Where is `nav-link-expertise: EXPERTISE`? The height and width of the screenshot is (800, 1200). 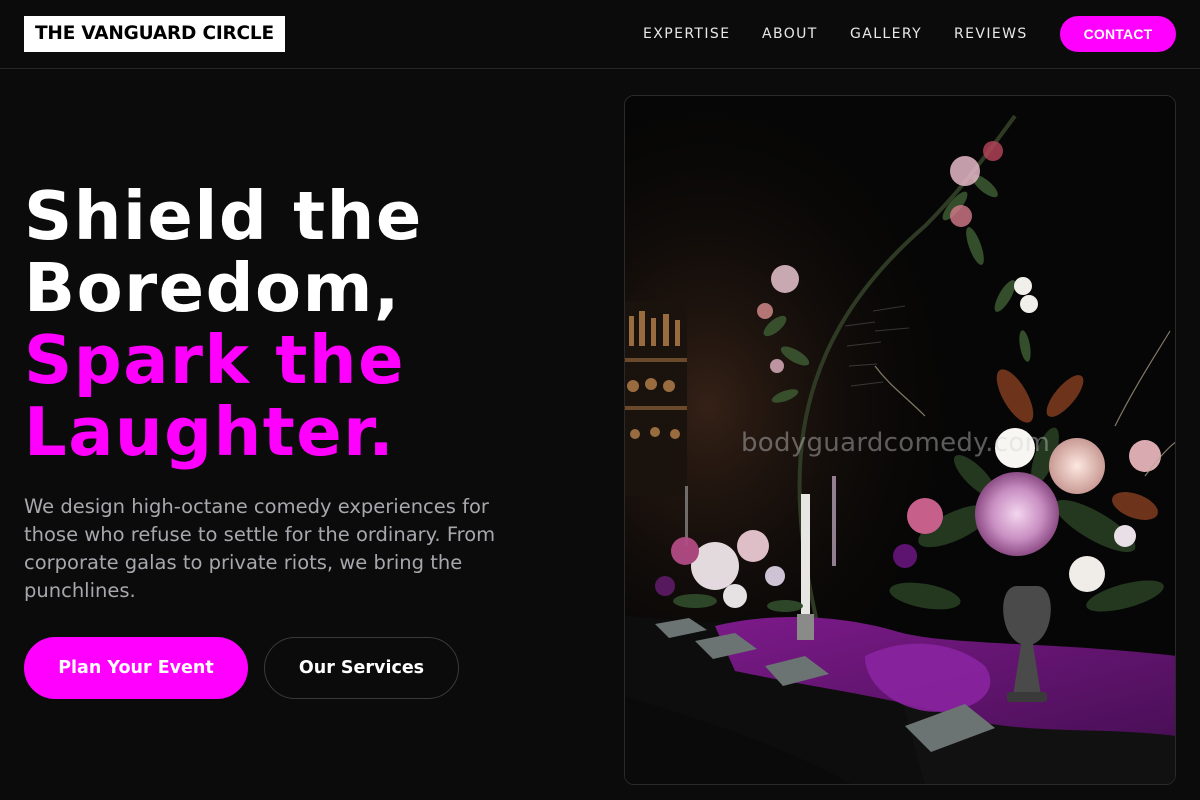 nav-link-expertise: EXPERTISE is located at coordinates (686, 34).